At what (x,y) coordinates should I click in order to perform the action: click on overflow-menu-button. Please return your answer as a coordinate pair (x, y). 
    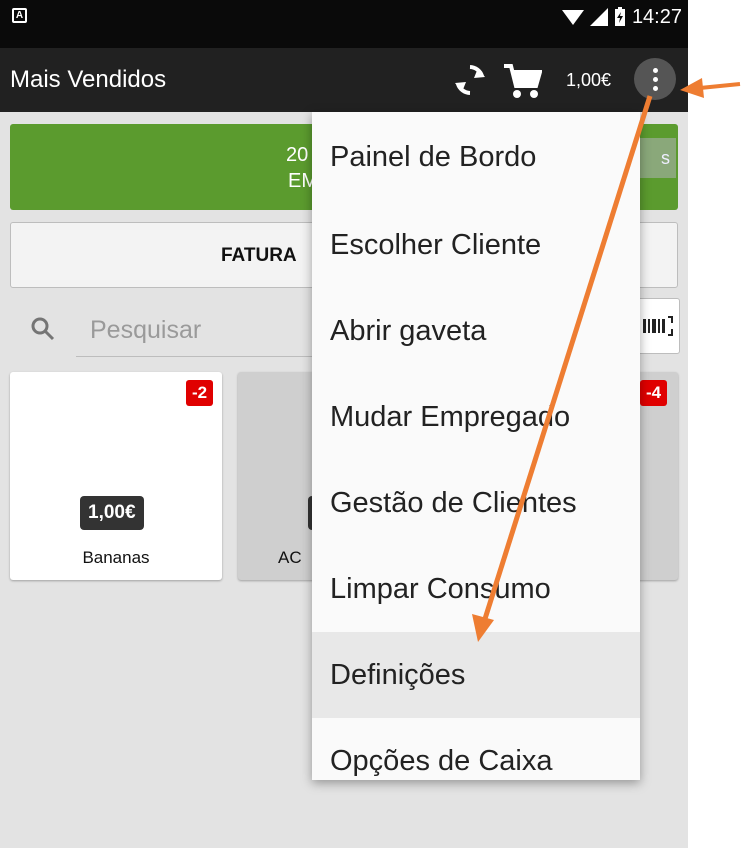
    Looking at the image, I should click on (655, 79).